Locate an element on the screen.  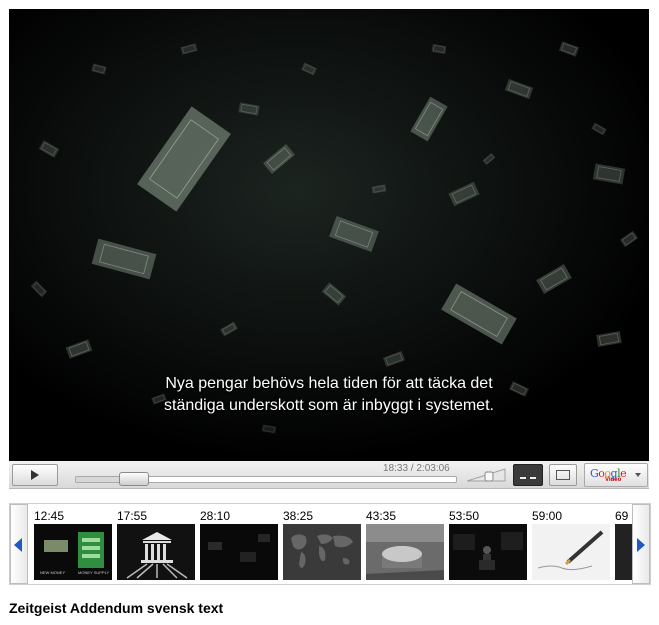
scene-thumbnail-8: 69 is located at coordinates (620, 544).